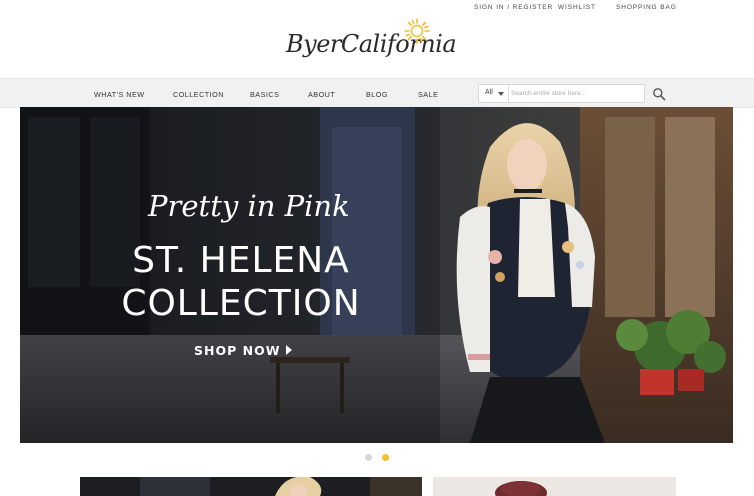  What do you see at coordinates (249, 206) in the screenshot?
I see `hero-tagline: Pretty in Pink` at bounding box center [249, 206].